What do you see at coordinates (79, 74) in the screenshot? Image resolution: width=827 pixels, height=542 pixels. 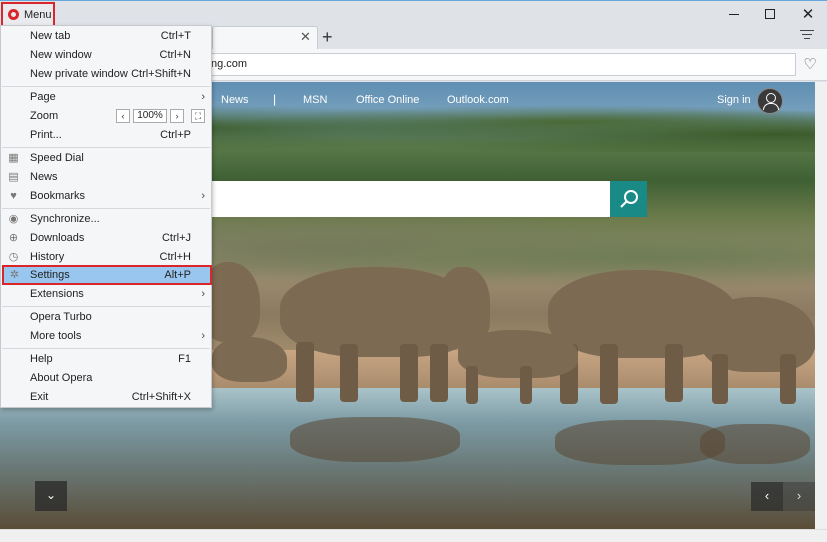 I see `menu-item-label: New private window` at bounding box center [79, 74].